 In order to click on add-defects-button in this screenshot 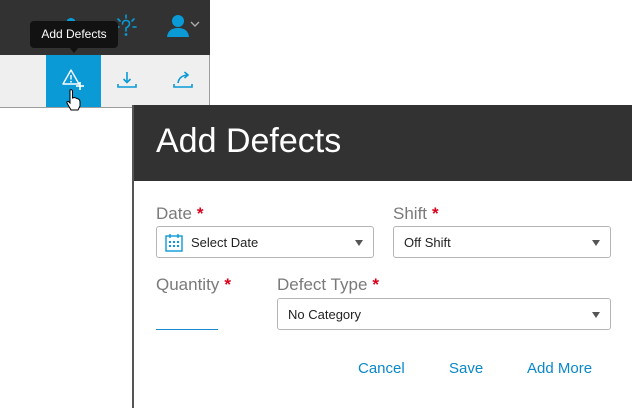, I will do `click(73, 83)`.